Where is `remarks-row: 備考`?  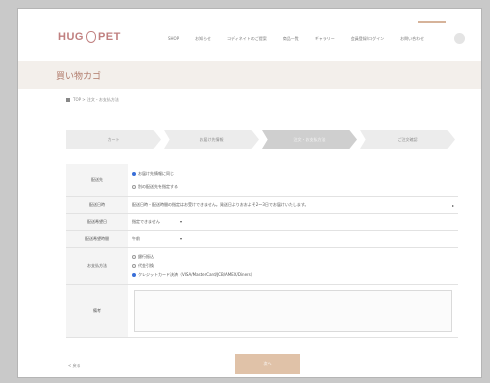
remarks-row: 備考 is located at coordinates (262, 311).